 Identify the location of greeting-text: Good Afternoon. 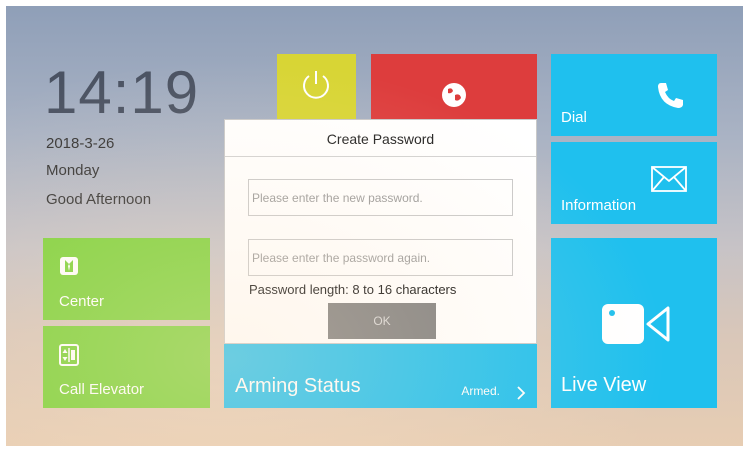
(99, 199).